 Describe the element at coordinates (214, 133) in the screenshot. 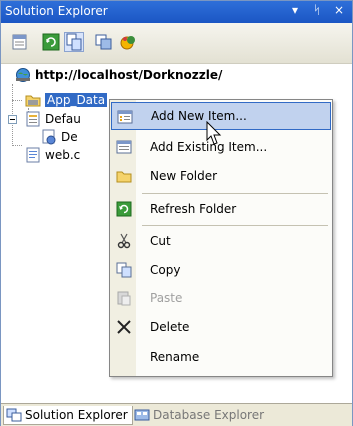

I see `mouse-pointer-icon` at that location.